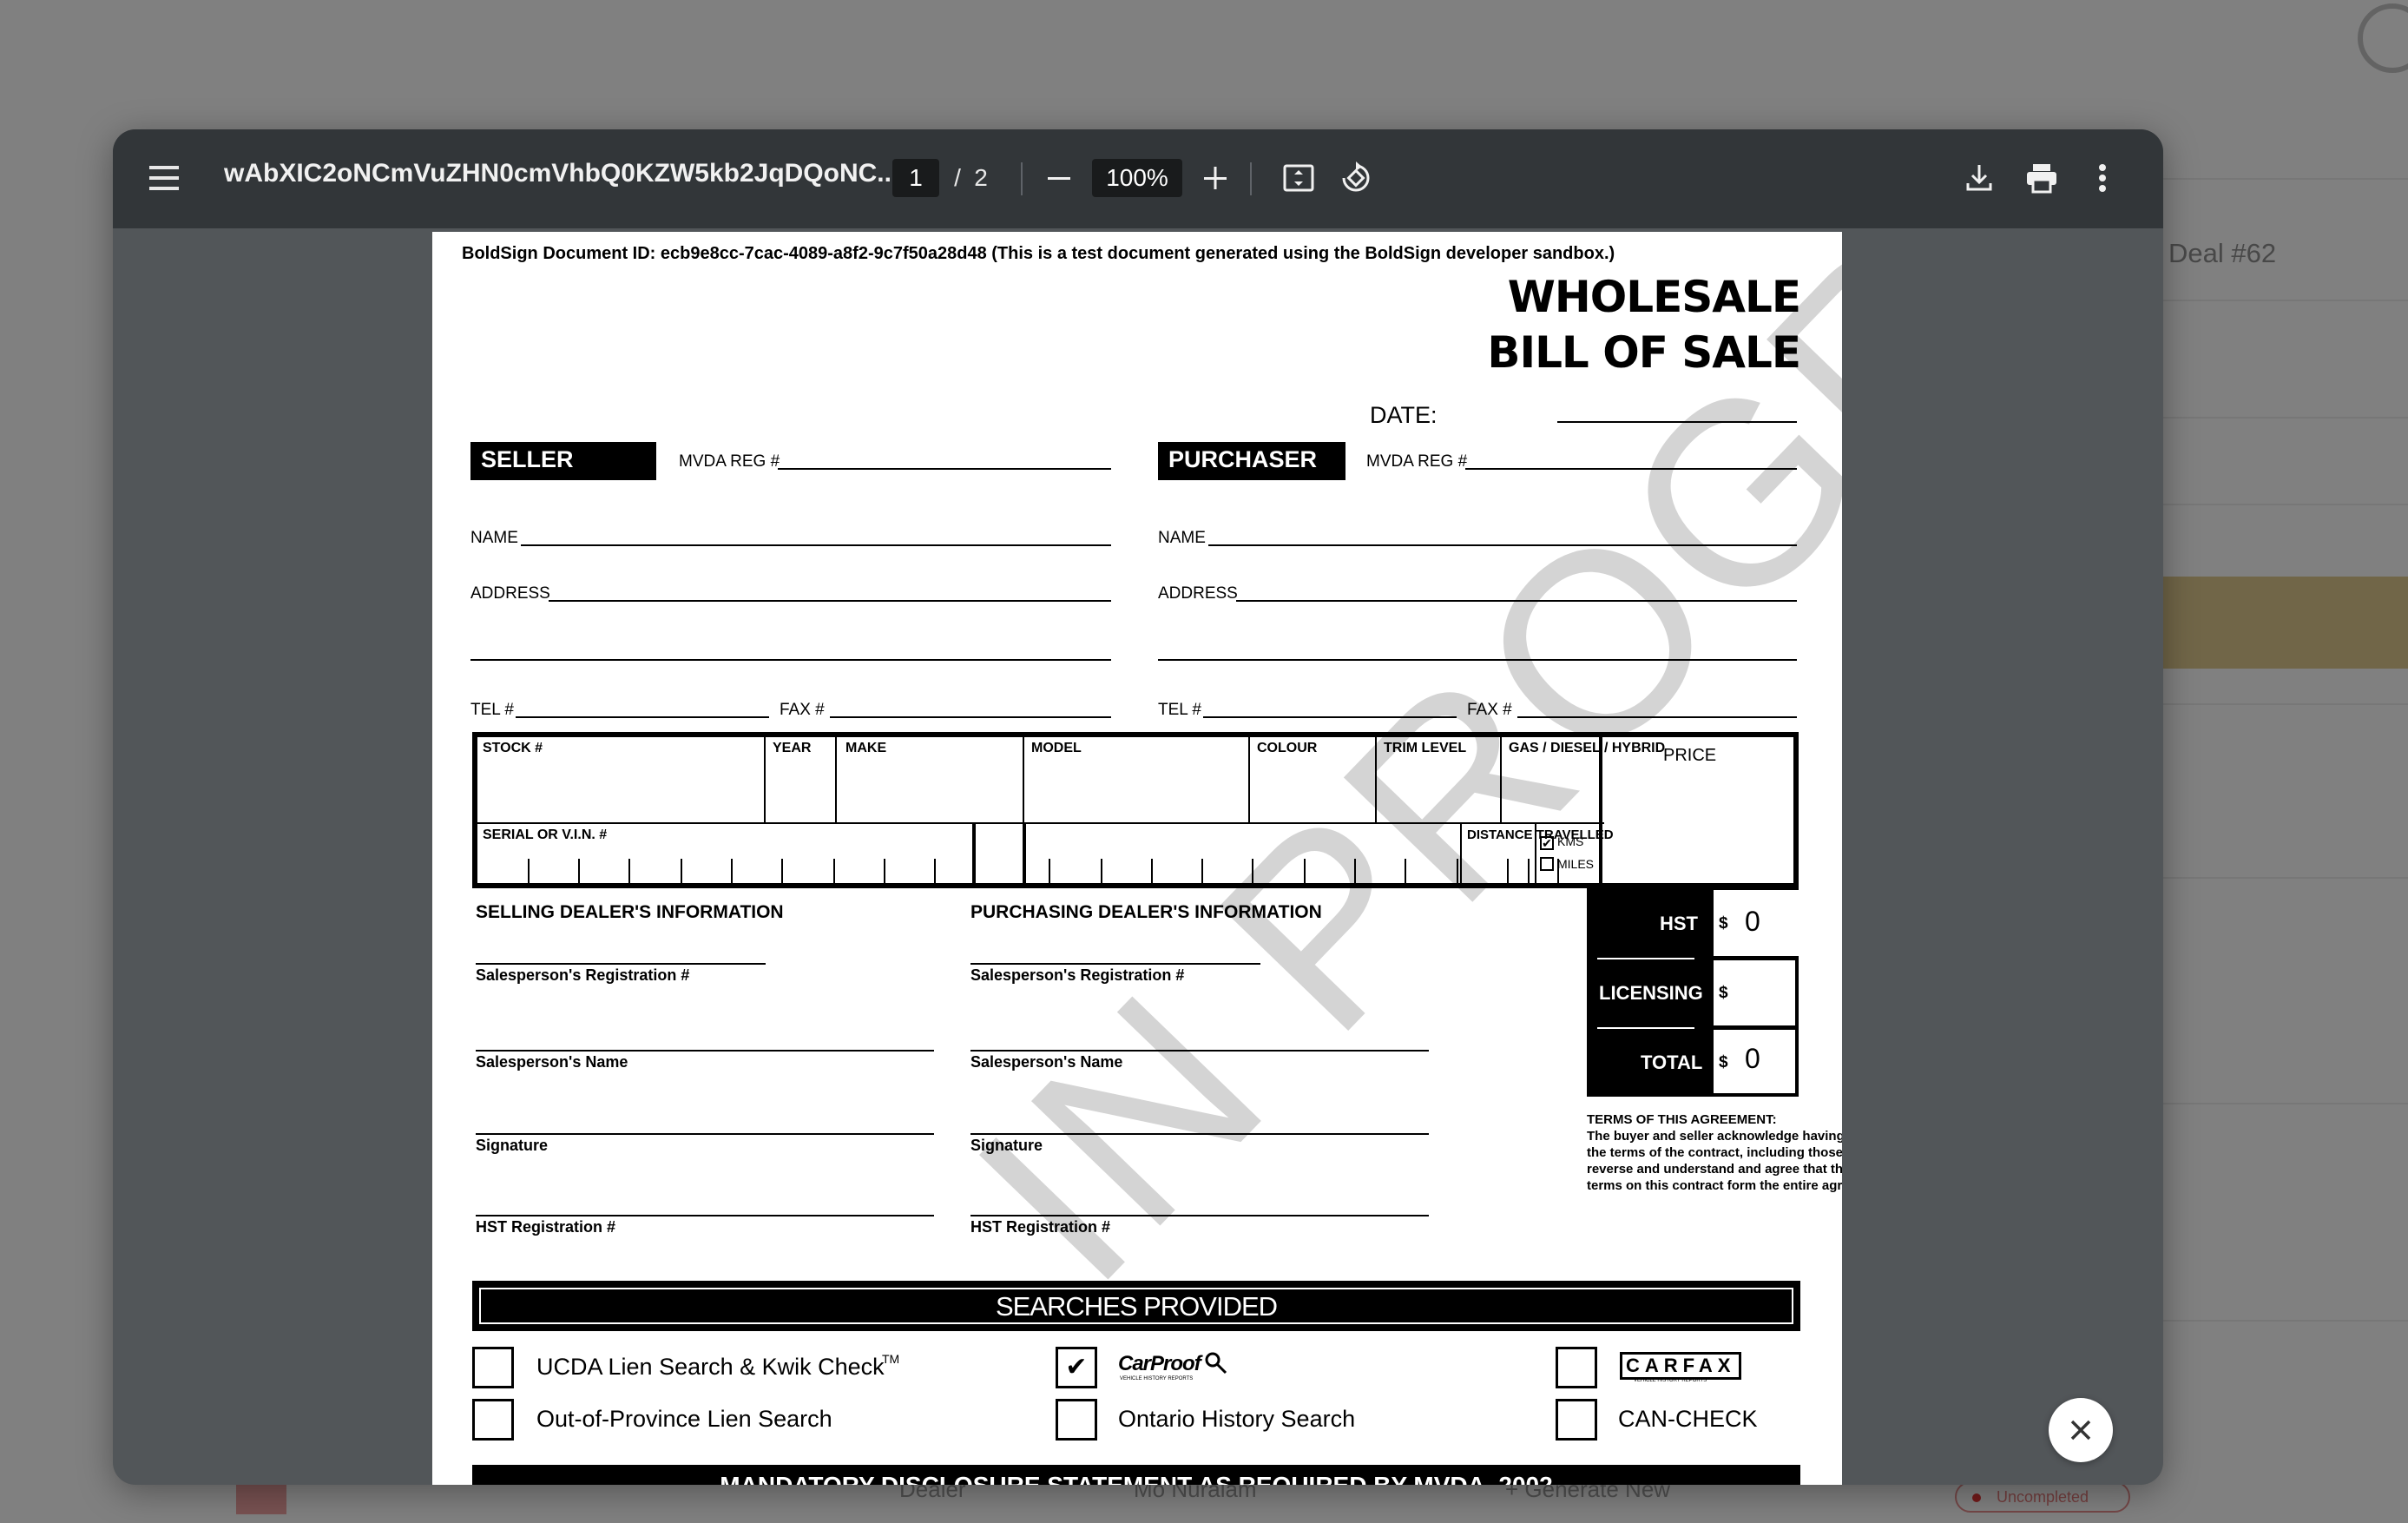 Image resolution: width=2408 pixels, height=1523 pixels. Describe the element at coordinates (1679, 924) in the screenshot. I see `hst-label: HST` at that location.